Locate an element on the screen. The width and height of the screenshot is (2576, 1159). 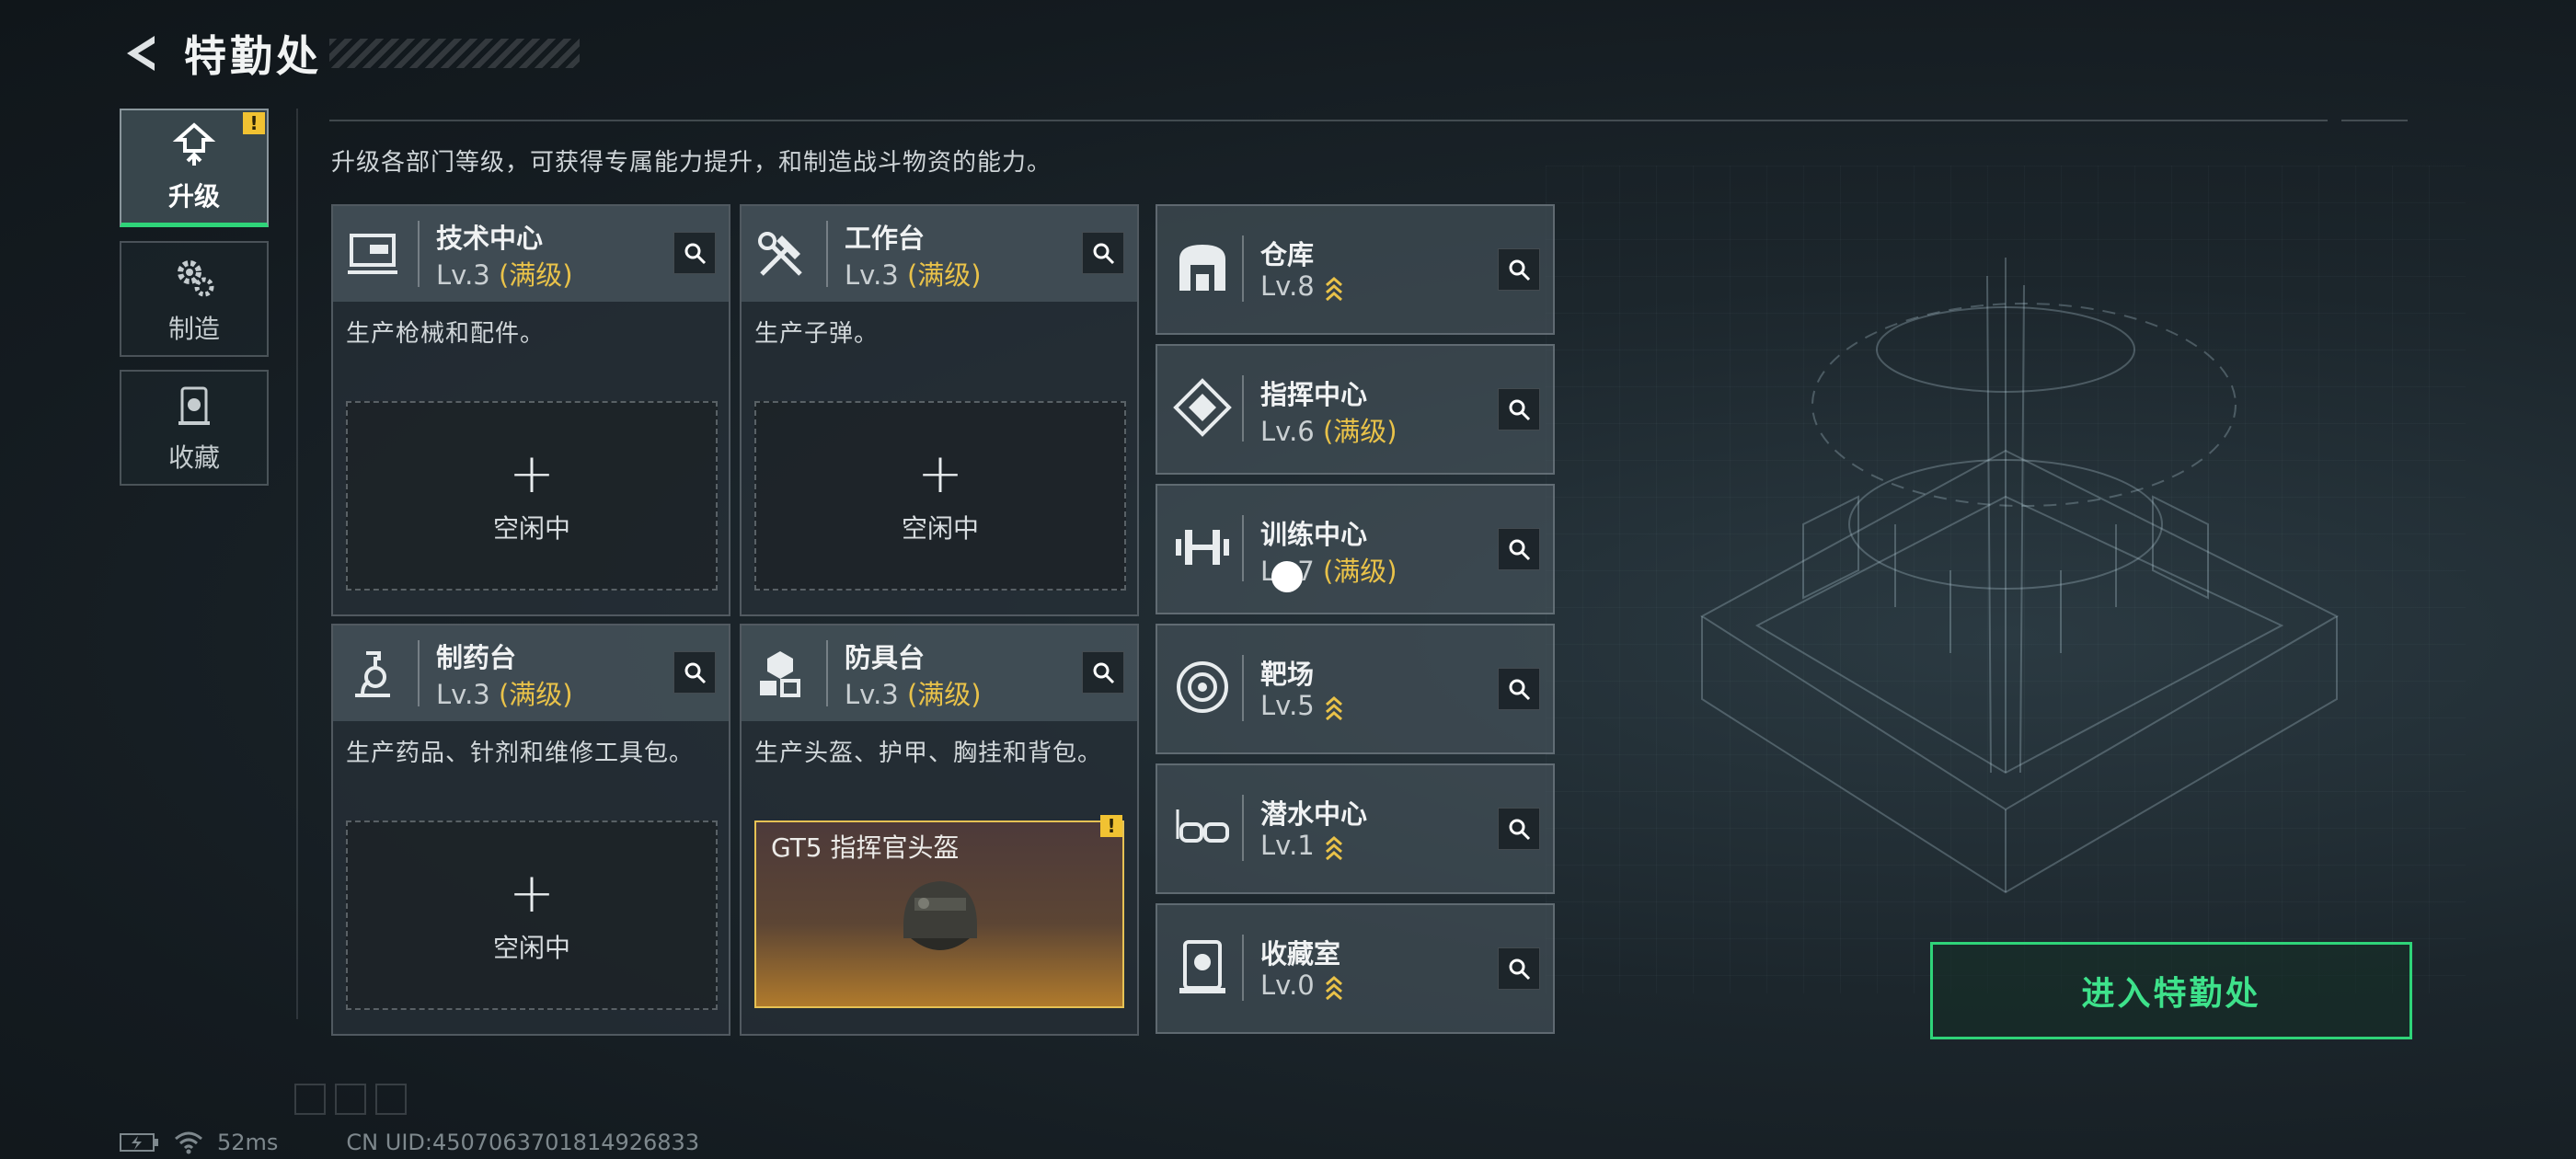
facility-card-shooting-range: 靶场 Lv.5 is located at coordinates (1355, 689).